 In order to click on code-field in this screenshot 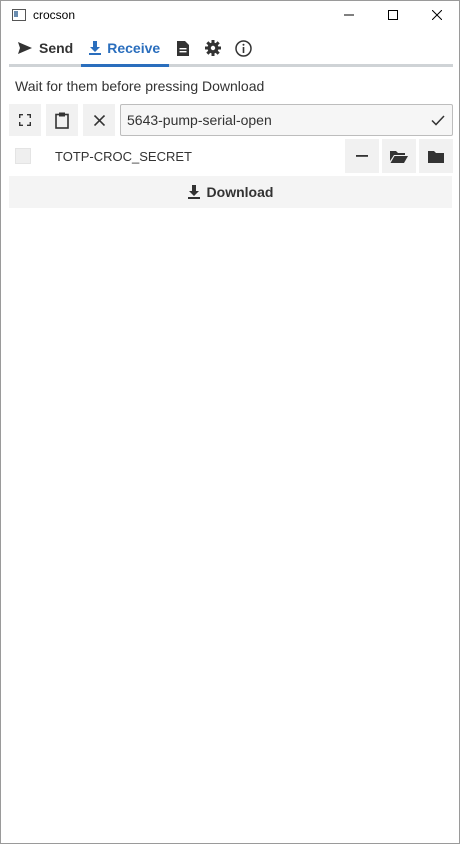, I will do `click(286, 120)`.